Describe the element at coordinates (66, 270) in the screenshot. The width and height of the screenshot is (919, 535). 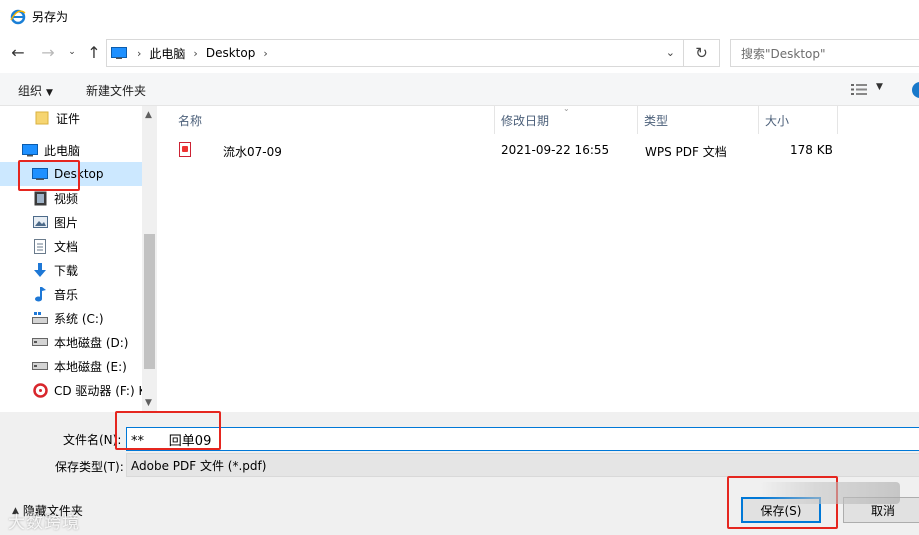
I see `nav-item-label: 下载` at that location.